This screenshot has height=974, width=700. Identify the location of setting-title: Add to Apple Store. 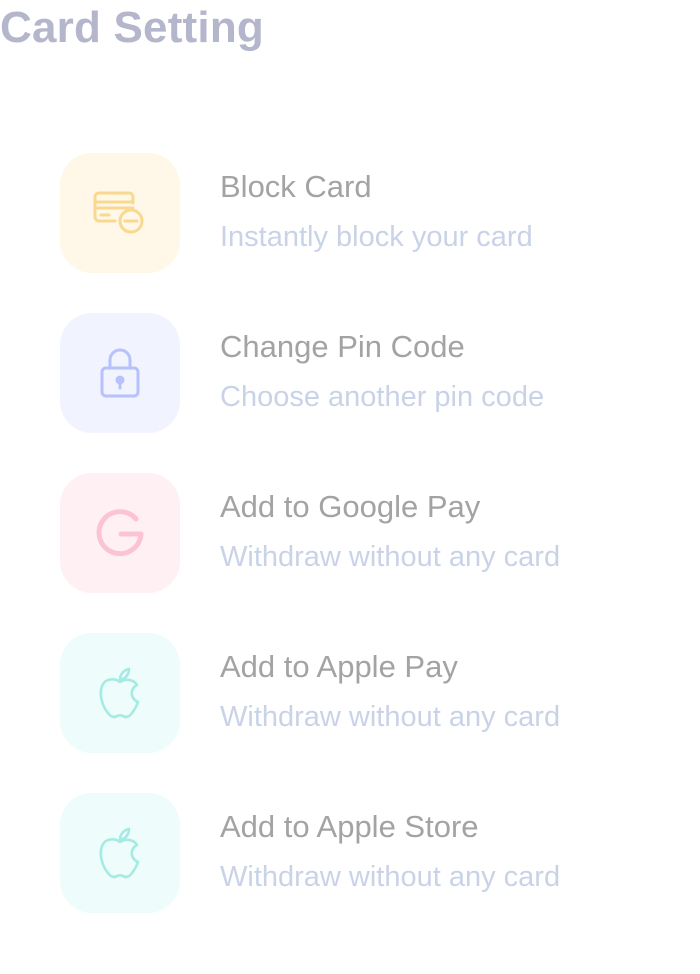
(349, 826).